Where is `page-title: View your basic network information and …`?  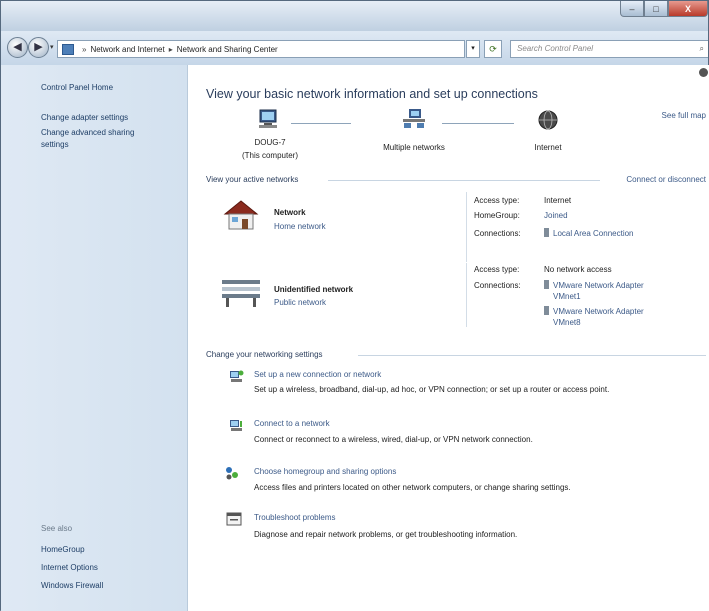
page-title: View your basic network information and … is located at coordinates (372, 94).